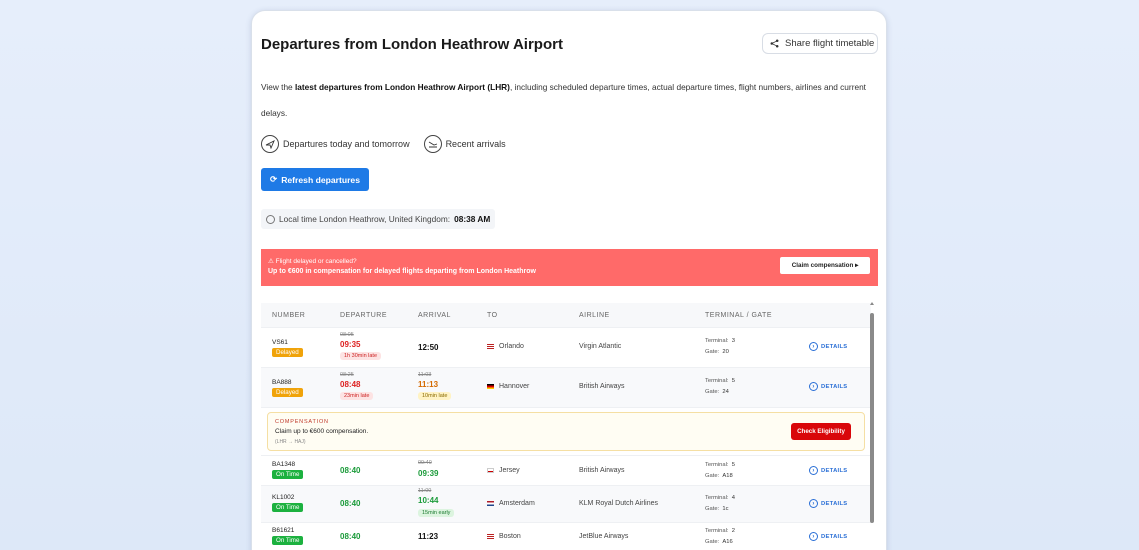  What do you see at coordinates (511, 503) in the screenshot?
I see `destination: Amsterdam` at bounding box center [511, 503].